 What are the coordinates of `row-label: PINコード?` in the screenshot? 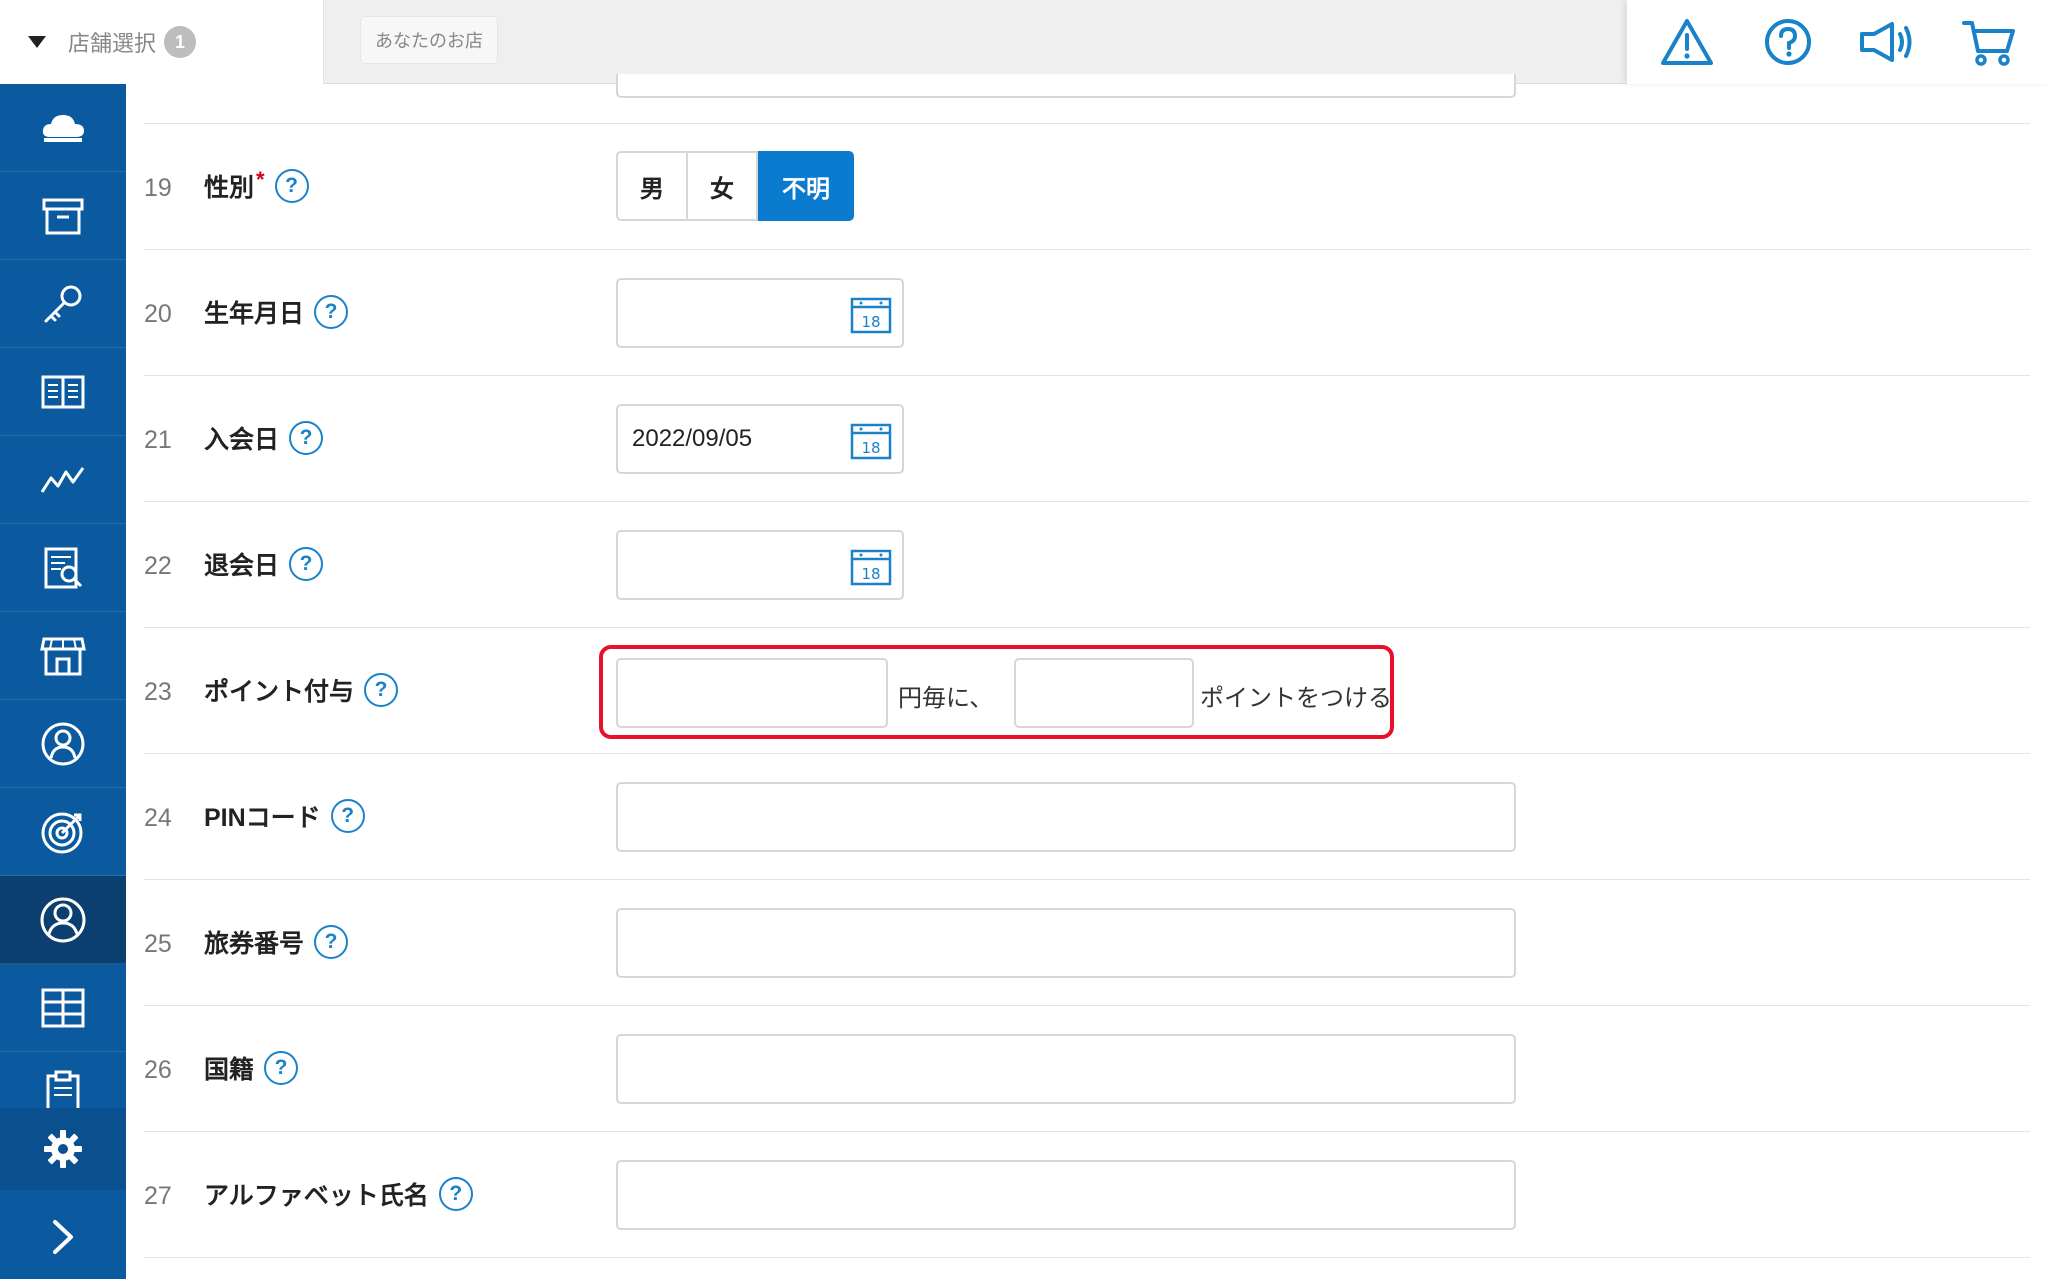 It's located at (284, 816).